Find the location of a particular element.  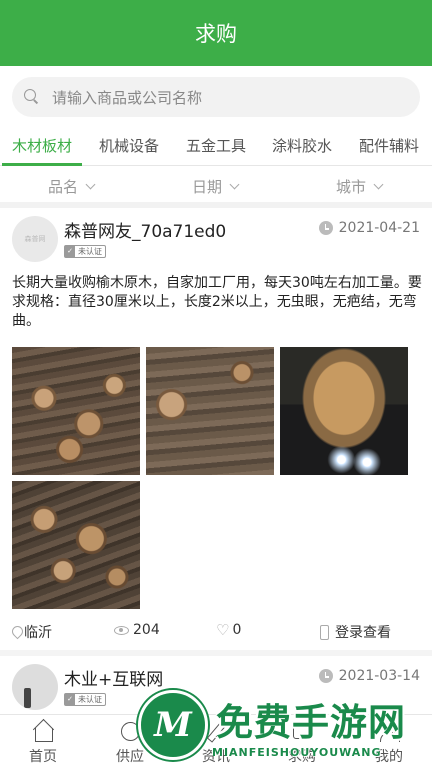

tabbar-mine: 我的 is located at coordinates (389, 742).